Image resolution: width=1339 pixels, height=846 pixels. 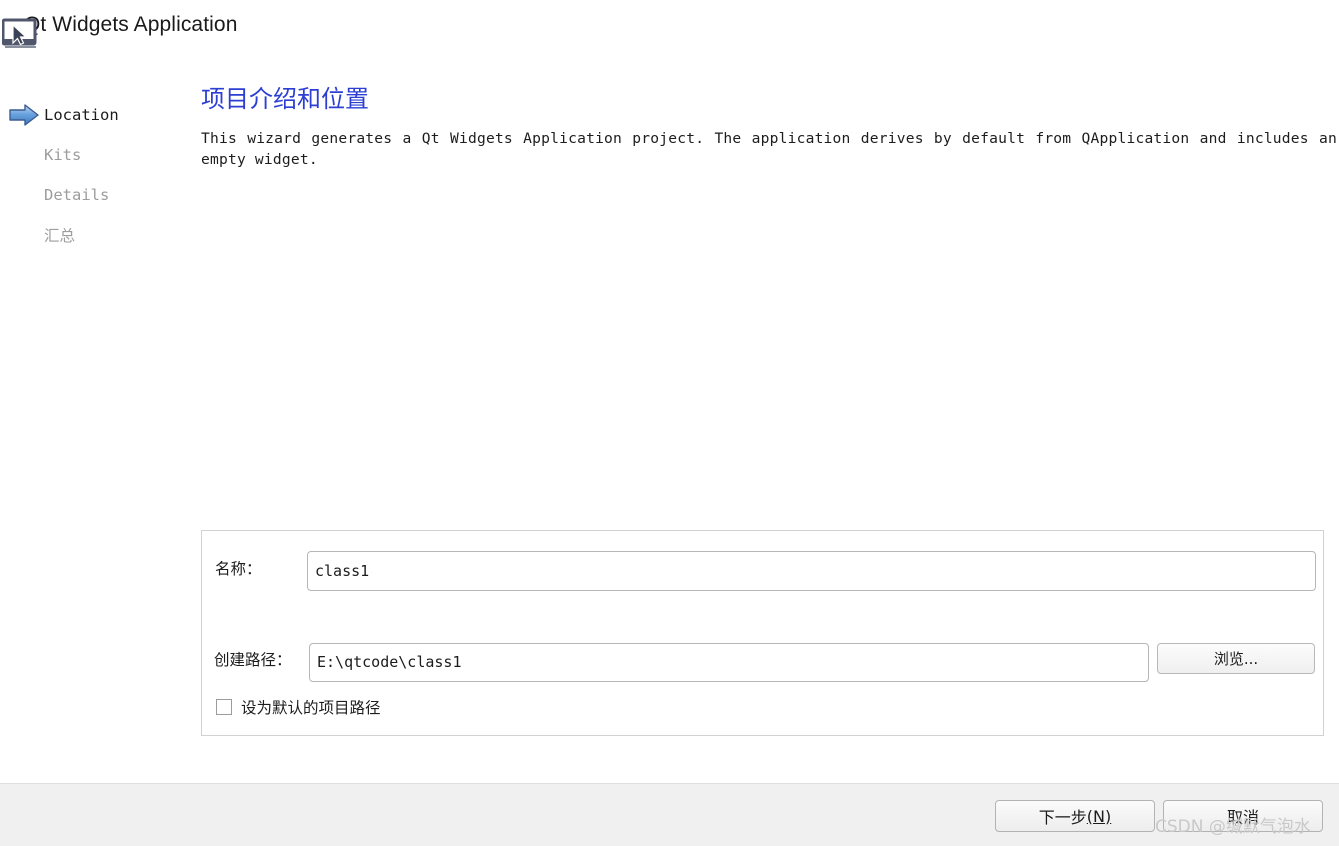 I want to click on path-field-label: 创建路径：, so click(x=253, y=660).